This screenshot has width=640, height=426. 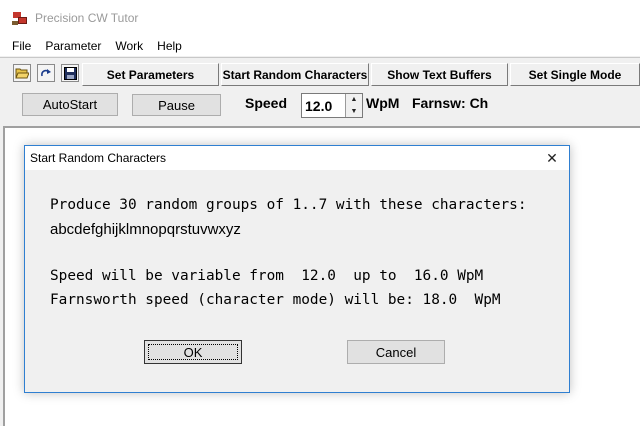 What do you see at coordinates (439, 74) in the screenshot?
I see `show-text-buffers-button: Show Text Buffers` at bounding box center [439, 74].